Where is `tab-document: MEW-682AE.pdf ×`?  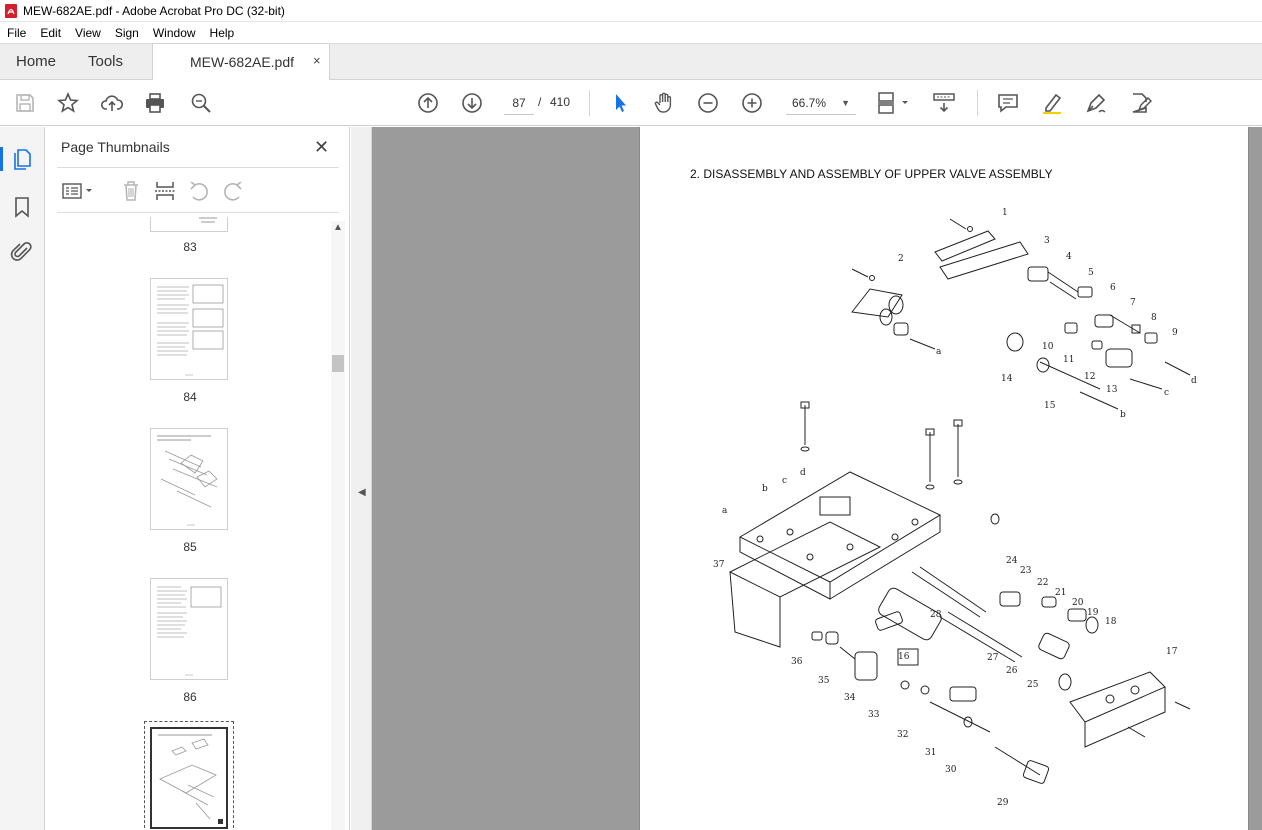
tab-document: MEW-682AE.pdf × is located at coordinates (241, 61).